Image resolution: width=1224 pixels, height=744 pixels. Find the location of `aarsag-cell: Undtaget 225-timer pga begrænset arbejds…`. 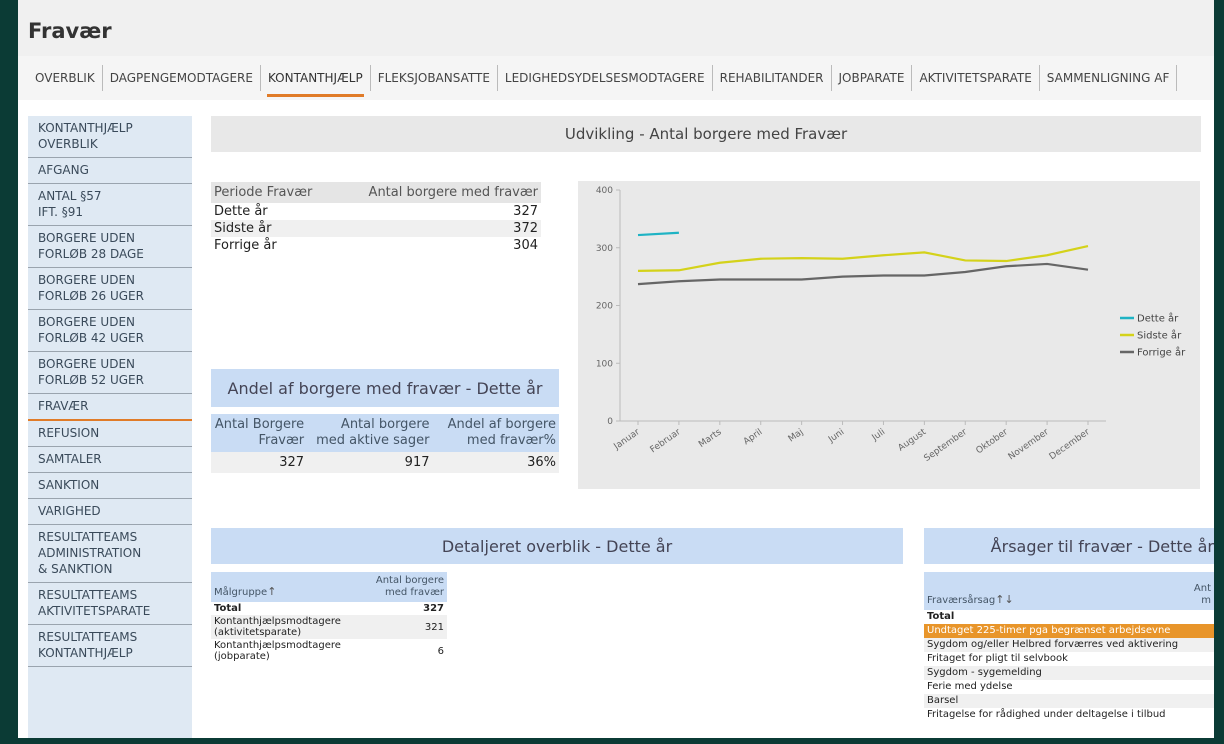

aarsag-cell: Undtaget 225-timer pga begrænset arbejds… is located at coordinates (1069, 631).